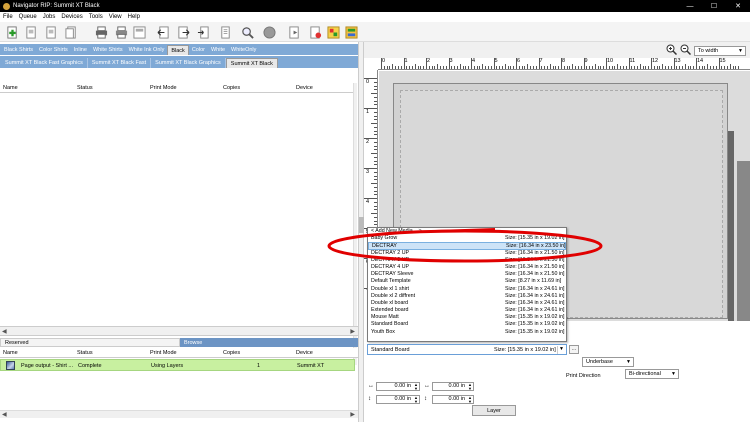 The width and height of the screenshot is (750, 422). Describe the element at coordinates (115, 17) in the screenshot. I see `menu-view: View` at that location.